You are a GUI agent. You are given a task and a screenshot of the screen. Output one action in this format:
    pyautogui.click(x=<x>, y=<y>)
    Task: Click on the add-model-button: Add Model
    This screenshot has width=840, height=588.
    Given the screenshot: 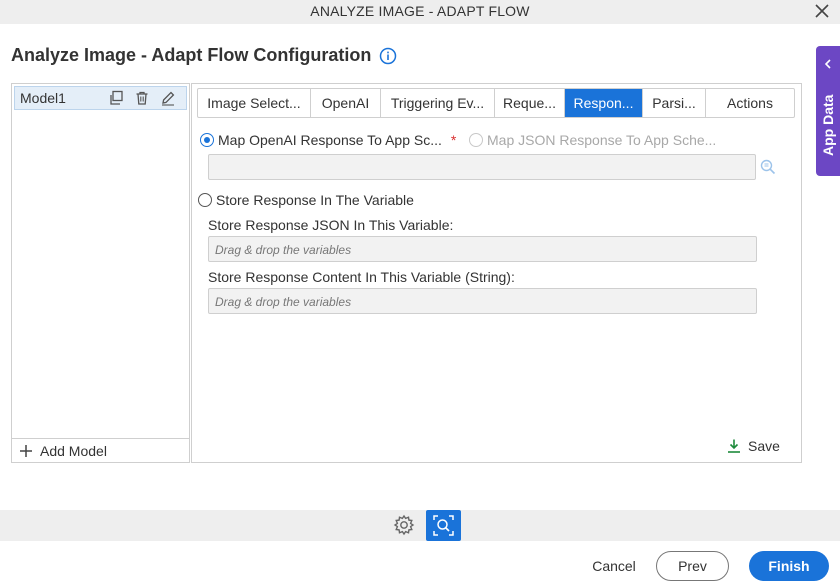 What is the action you would take?
    pyautogui.click(x=100, y=450)
    